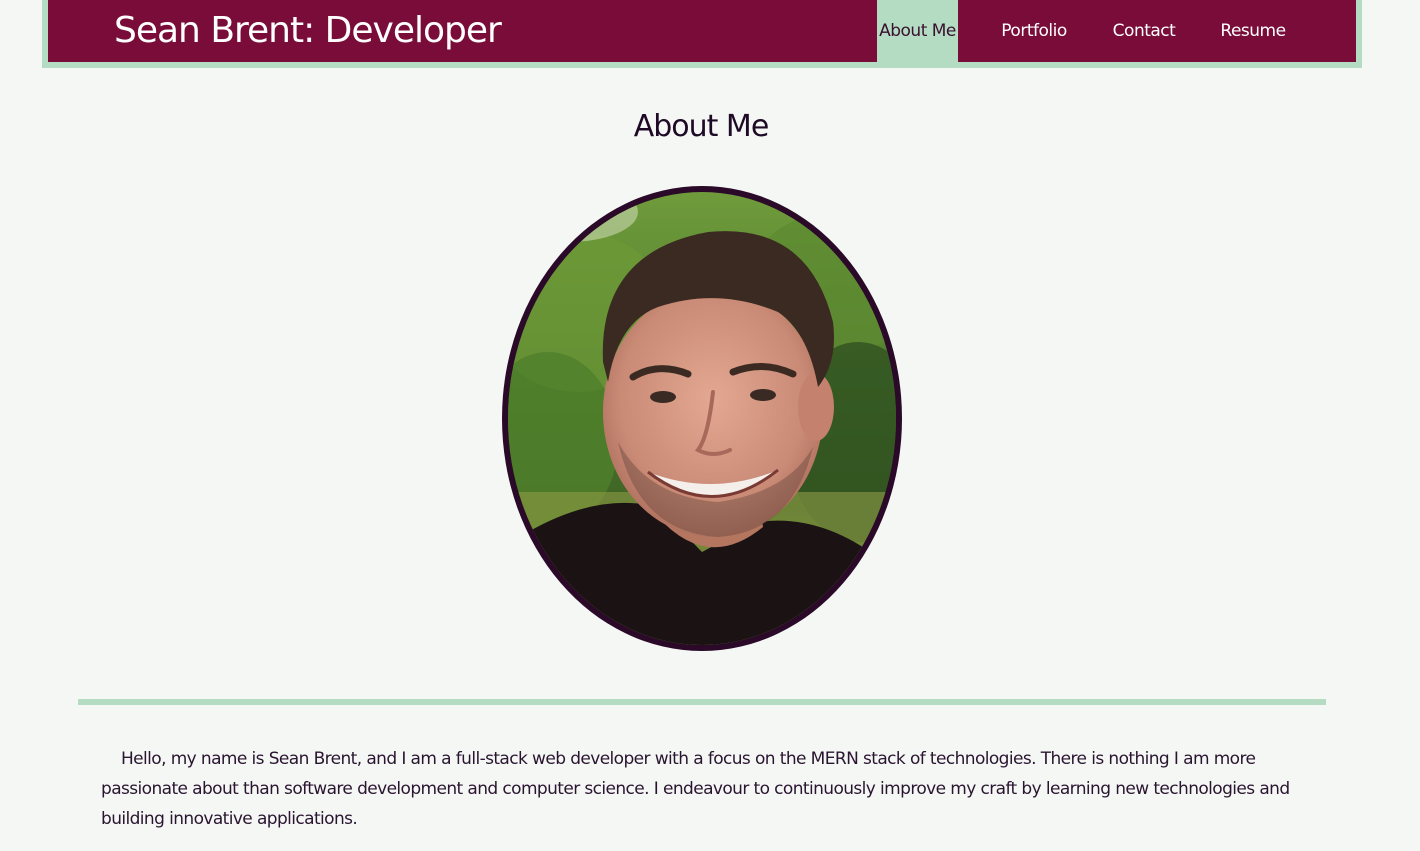 The height and width of the screenshot is (851, 1420). I want to click on section-divider, so click(702, 702).